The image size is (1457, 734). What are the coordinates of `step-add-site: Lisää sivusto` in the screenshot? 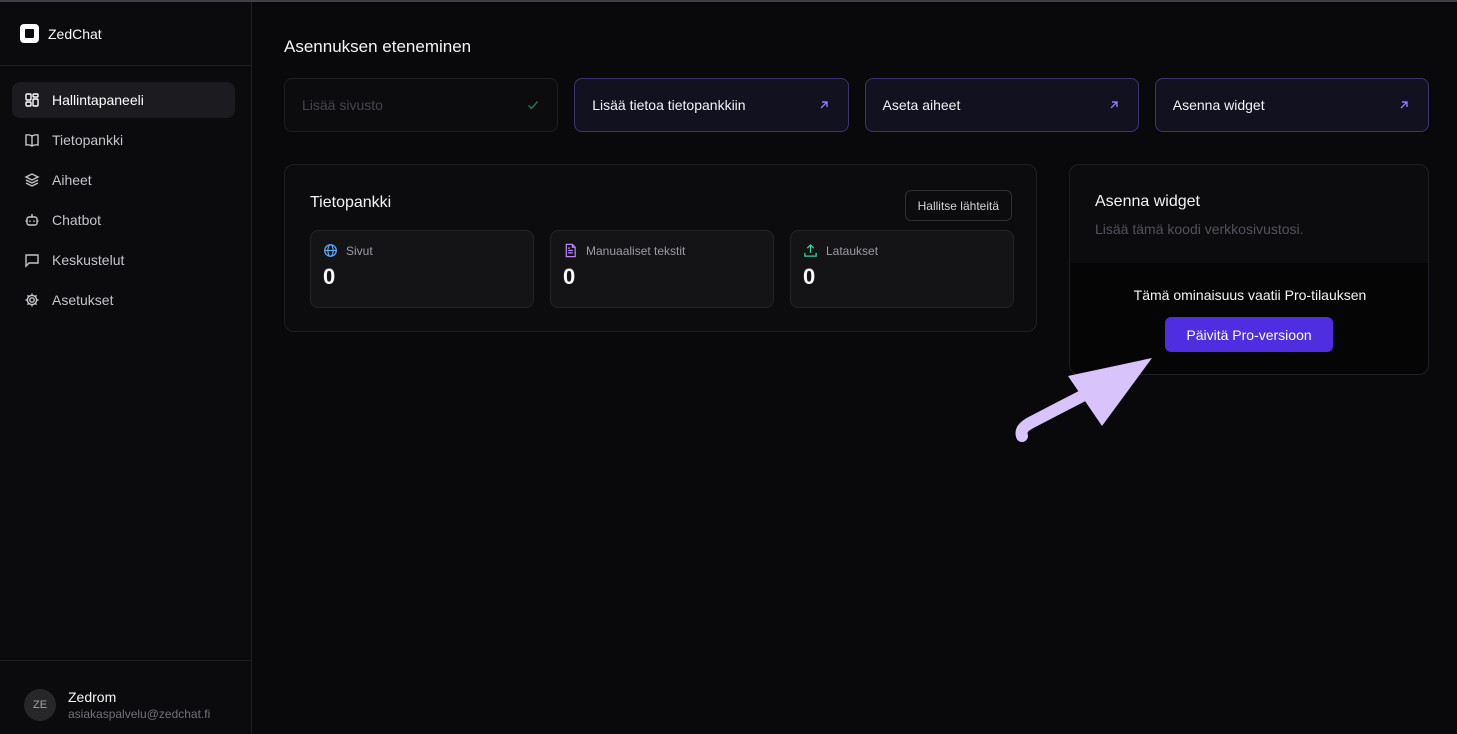 It's located at (421, 105).